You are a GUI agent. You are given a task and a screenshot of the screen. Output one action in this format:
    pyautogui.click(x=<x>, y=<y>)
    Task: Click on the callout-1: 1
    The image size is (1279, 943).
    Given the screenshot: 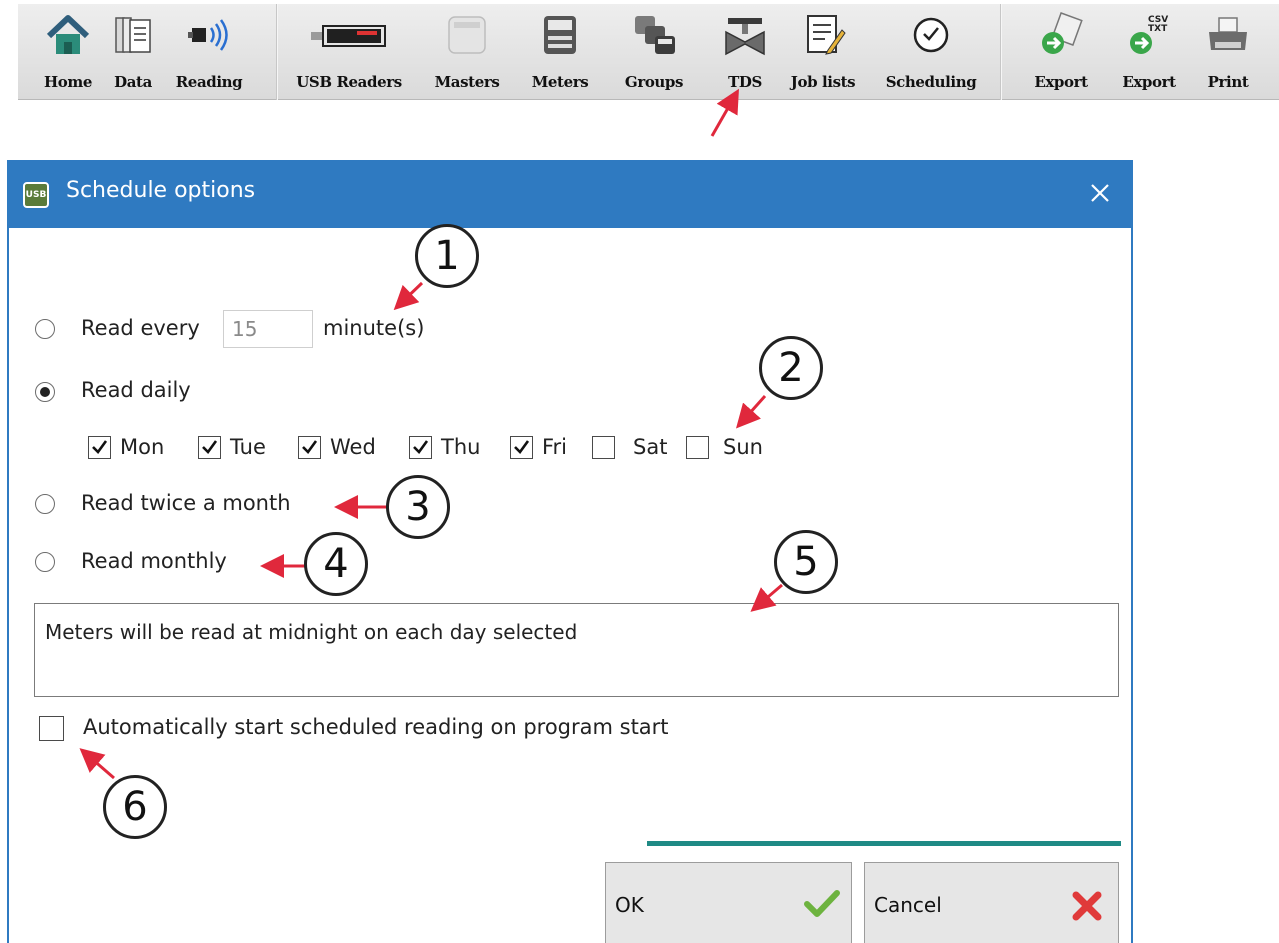 What is the action you would take?
    pyautogui.click(x=447, y=256)
    